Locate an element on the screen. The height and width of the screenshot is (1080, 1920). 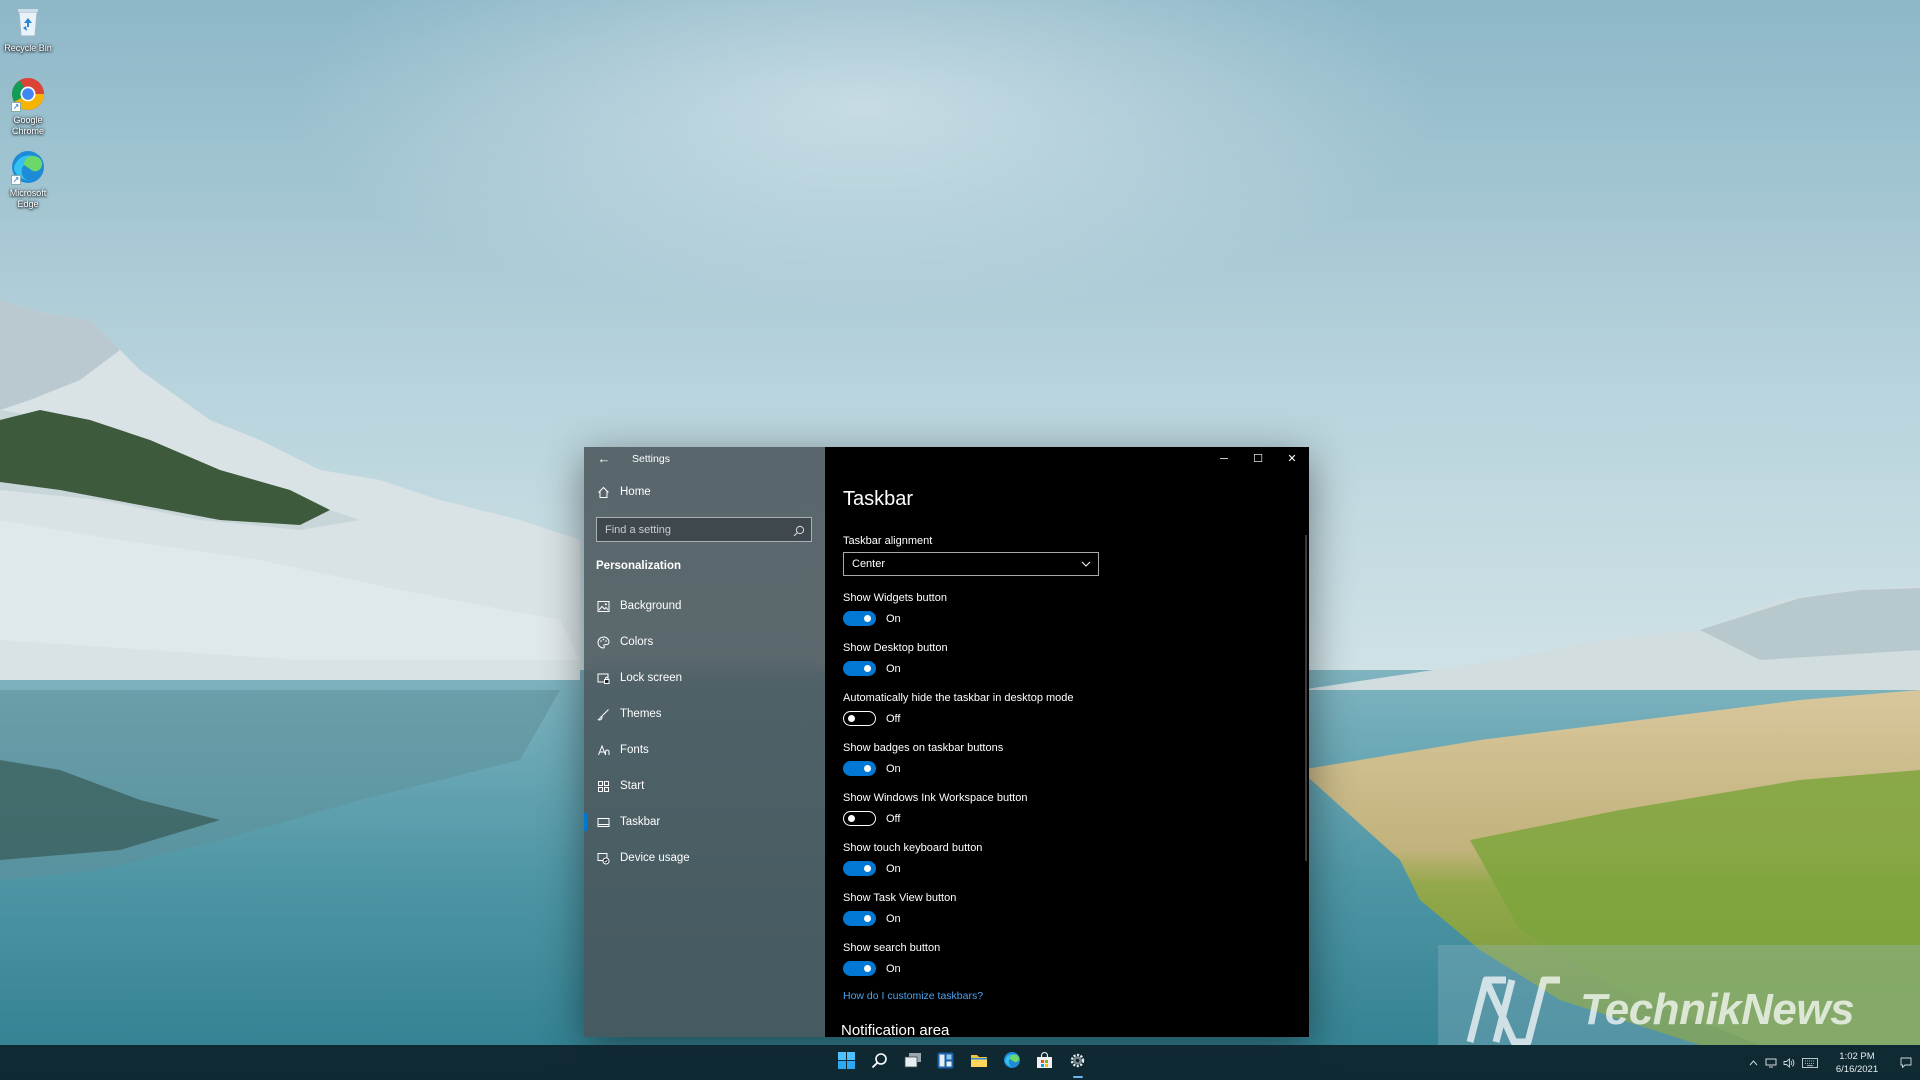
sidebar-item-themes: Themes is located at coordinates (704, 714).